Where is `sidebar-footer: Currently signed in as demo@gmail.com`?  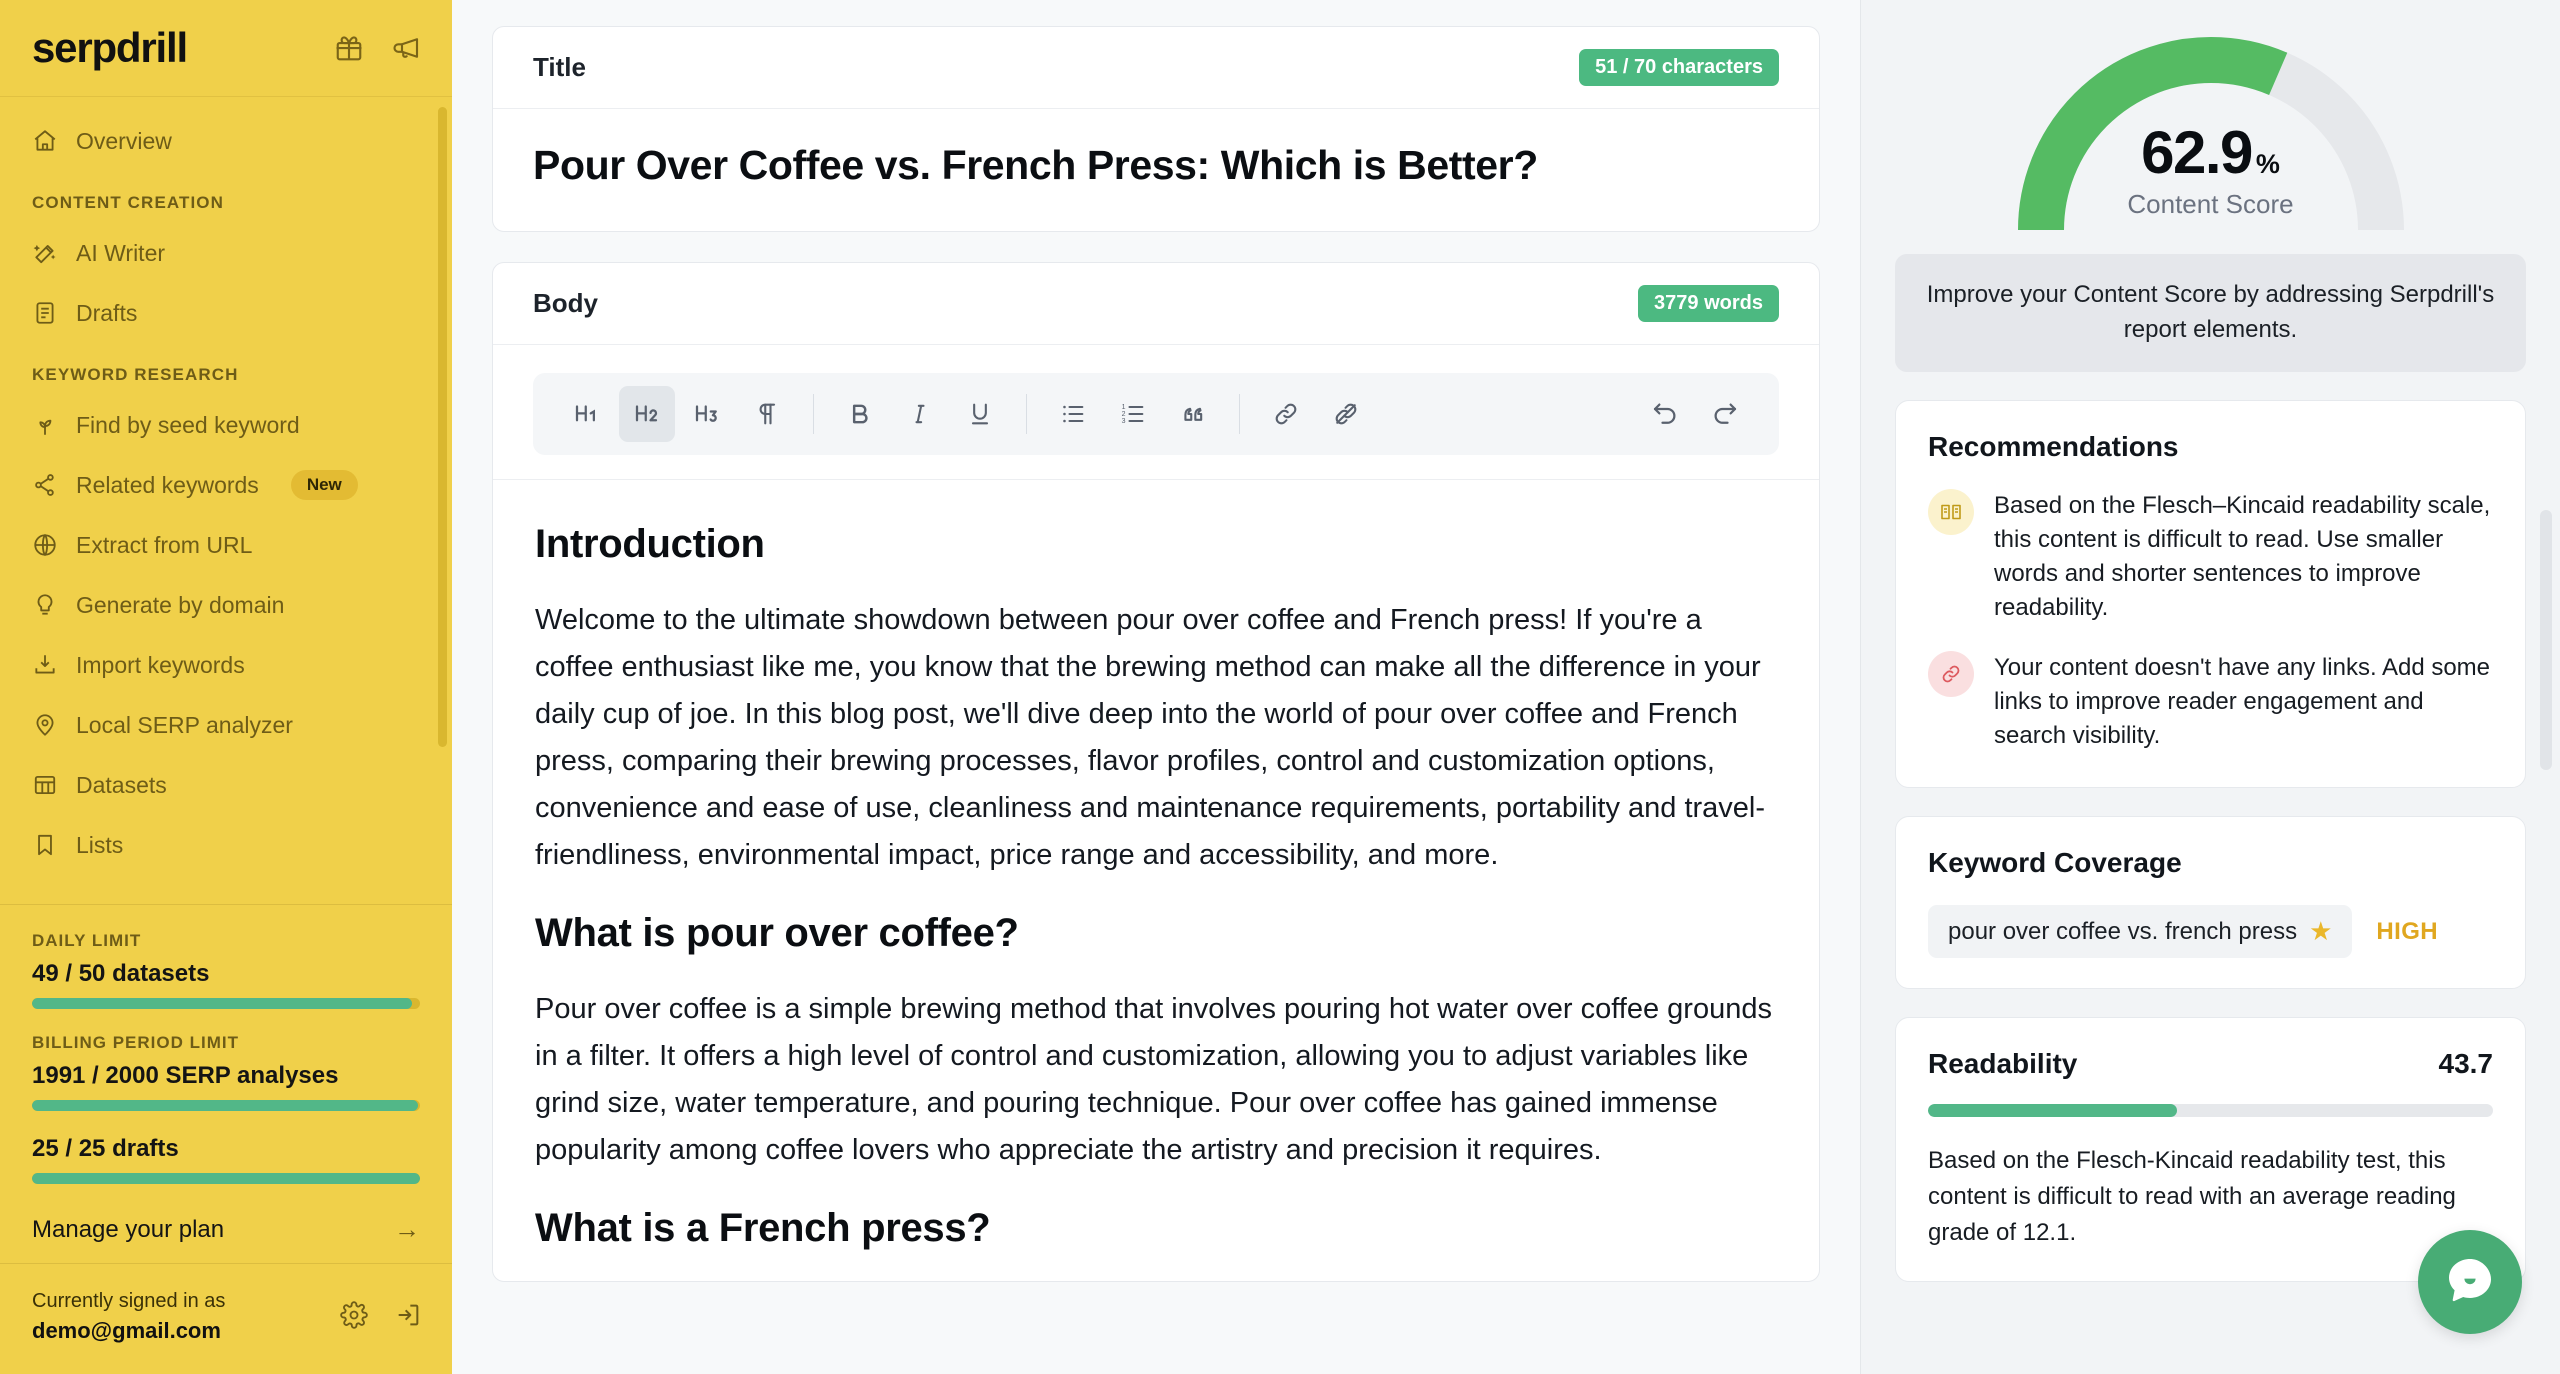 sidebar-footer: Currently signed in as demo@gmail.com is located at coordinates (226, 1318).